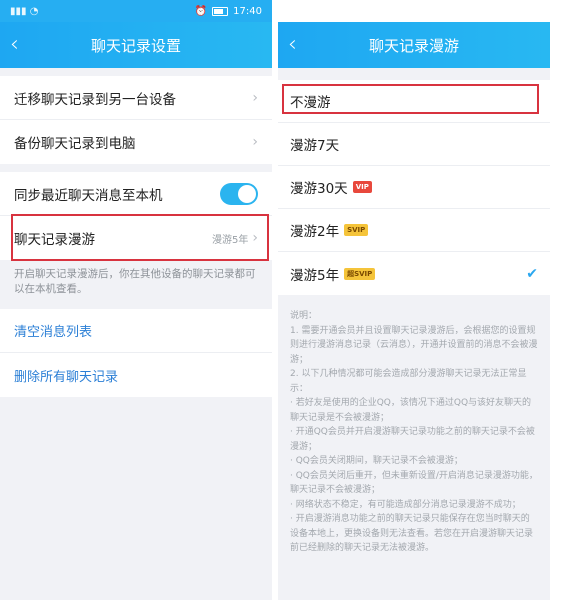 The height and width of the screenshot is (600, 563). What do you see at coordinates (532, 273) in the screenshot?
I see `checkmark-icon: ✔` at bounding box center [532, 273].